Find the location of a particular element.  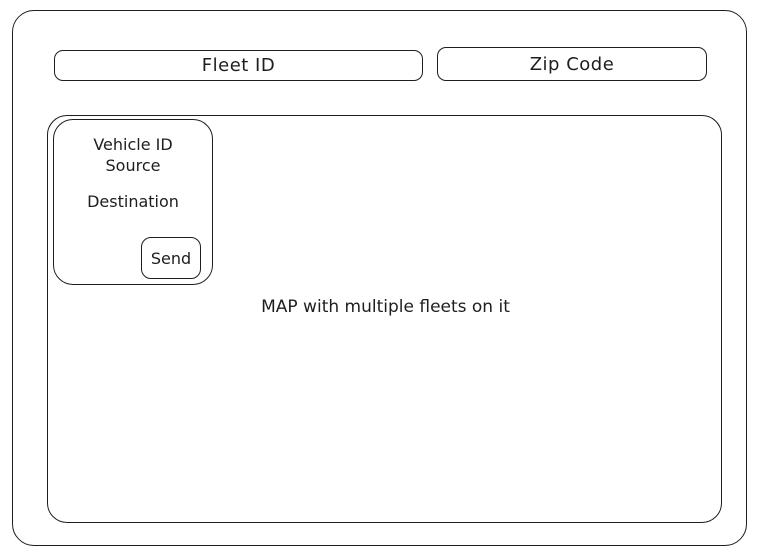

fleet-id-label: Fleet ID is located at coordinates (238, 65).